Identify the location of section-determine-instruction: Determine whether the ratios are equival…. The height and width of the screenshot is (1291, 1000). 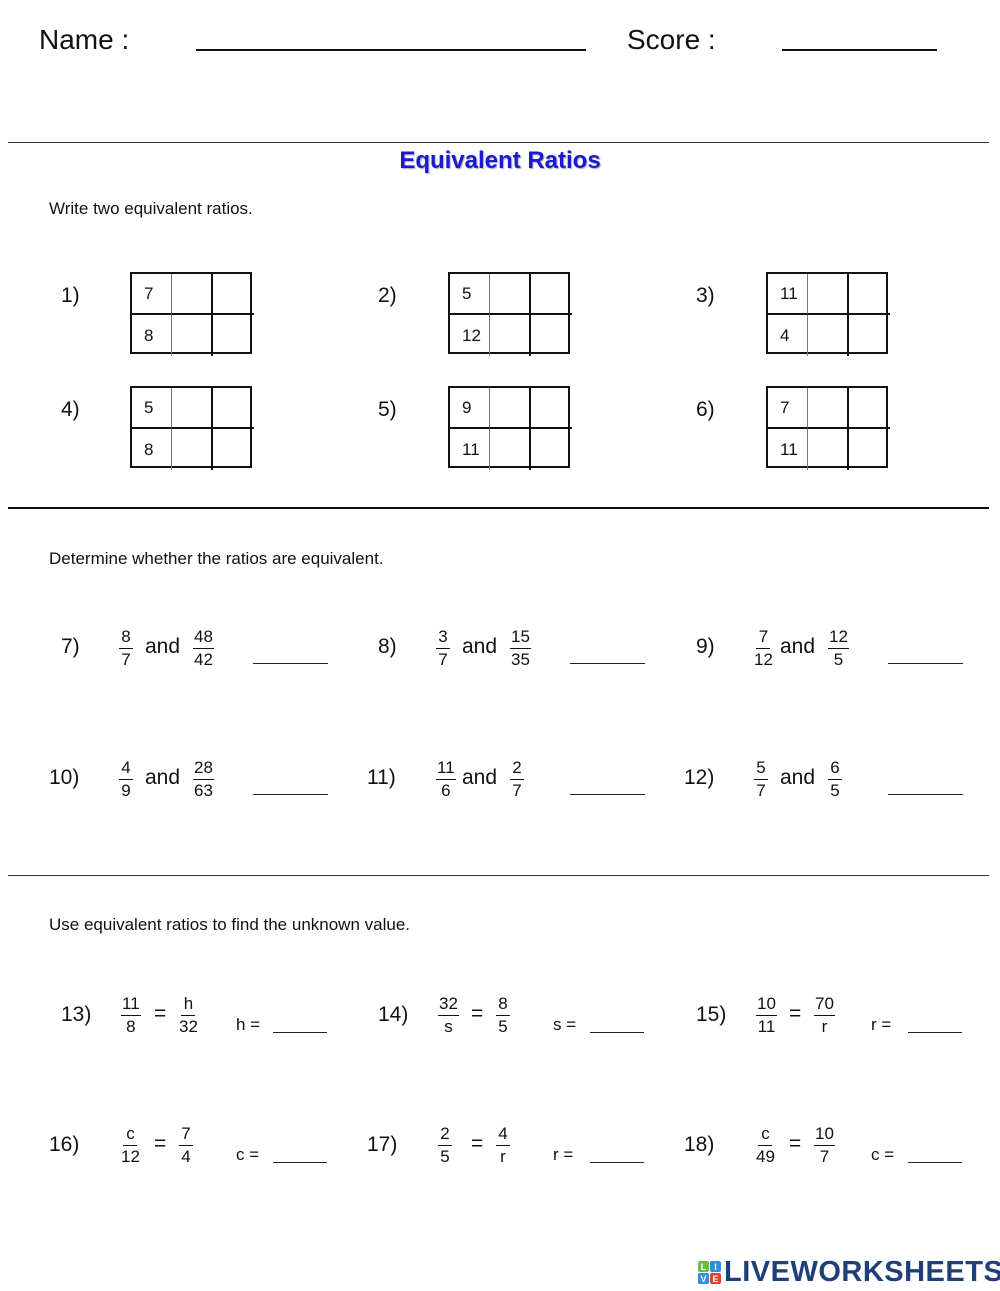
(216, 558).